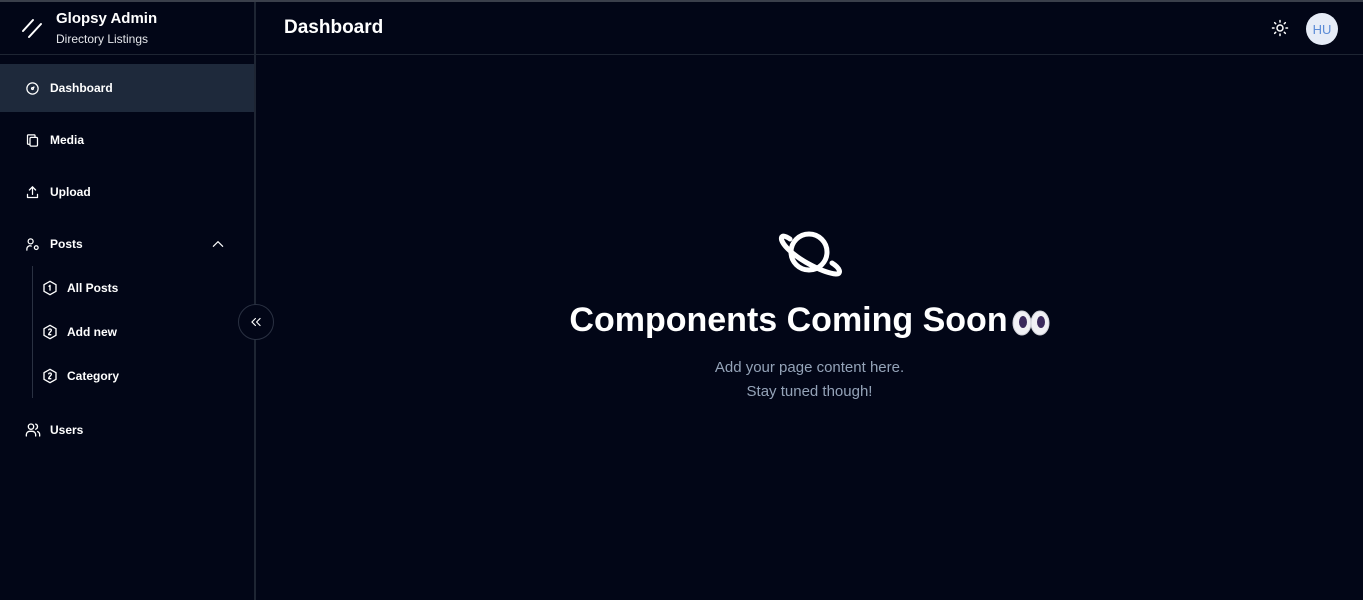 This screenshot has height=600, width=1363. Describe the element at coordinates (127, 28) in the screenshot. I see `brand: Glopsy Admin Directory Listings` at that location.